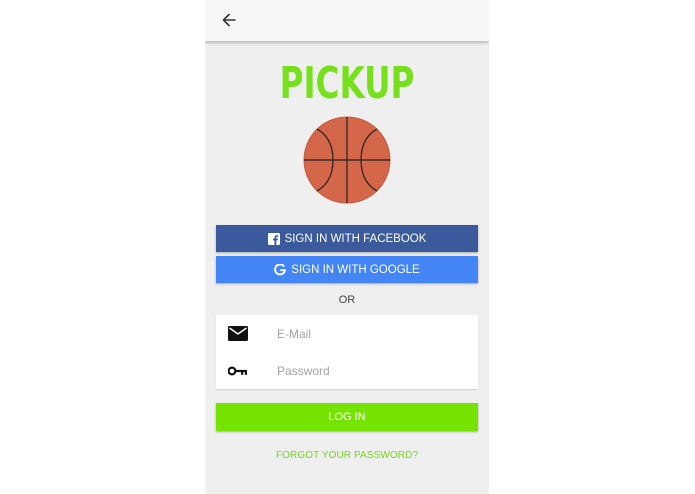 Image resolution: width=695 pixels, height=494 pixels. I want to click on password-row, so click(347, 370).